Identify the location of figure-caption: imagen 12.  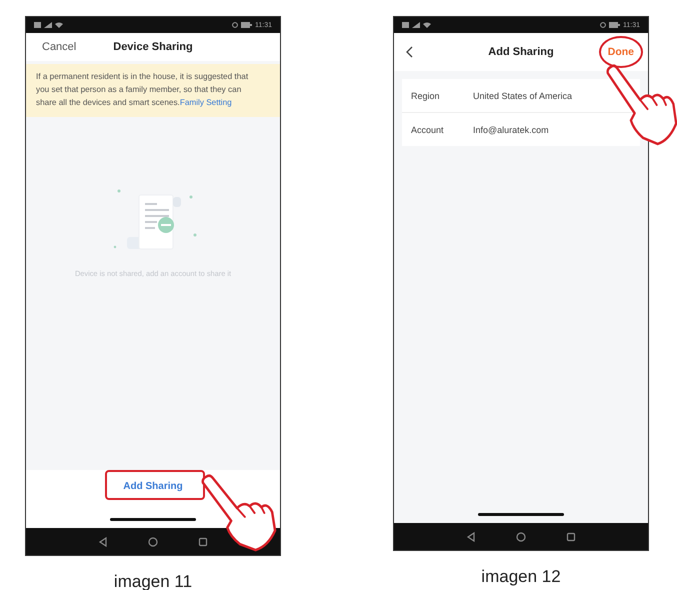
(521, 577).